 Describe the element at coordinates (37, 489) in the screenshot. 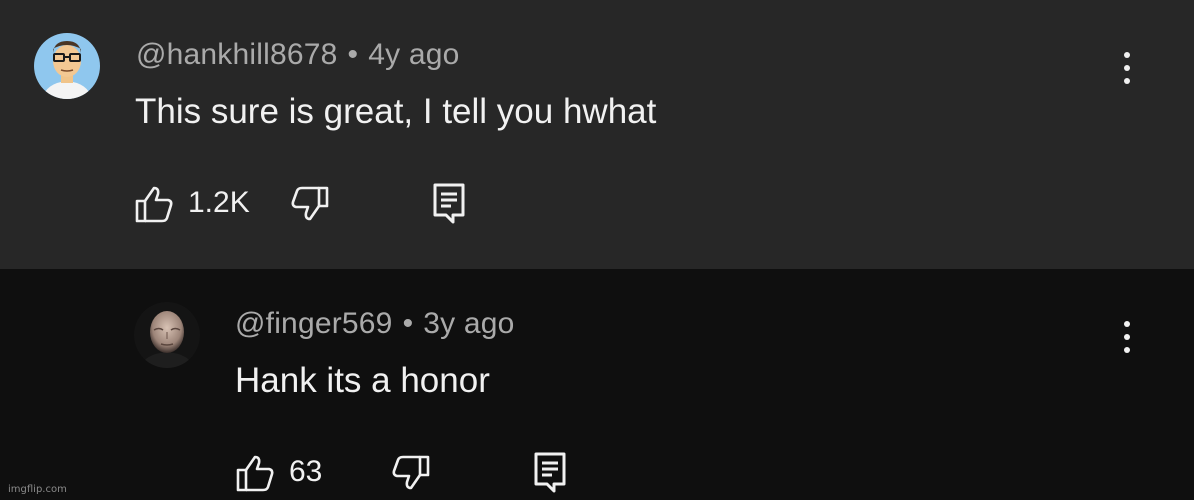

I see `watermark: imgflip.com` at that location.